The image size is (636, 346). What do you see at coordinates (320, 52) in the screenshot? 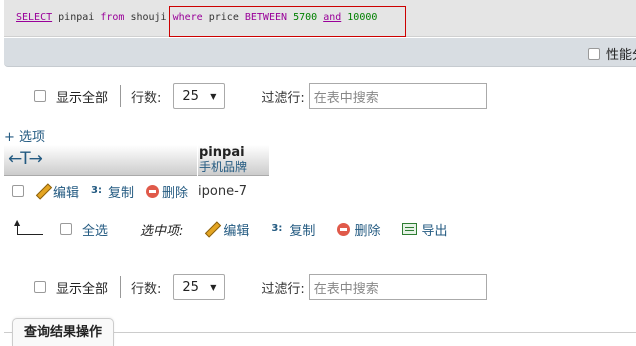
I see `sql-toolbar: 性能分` at bounding box center [320, 52].